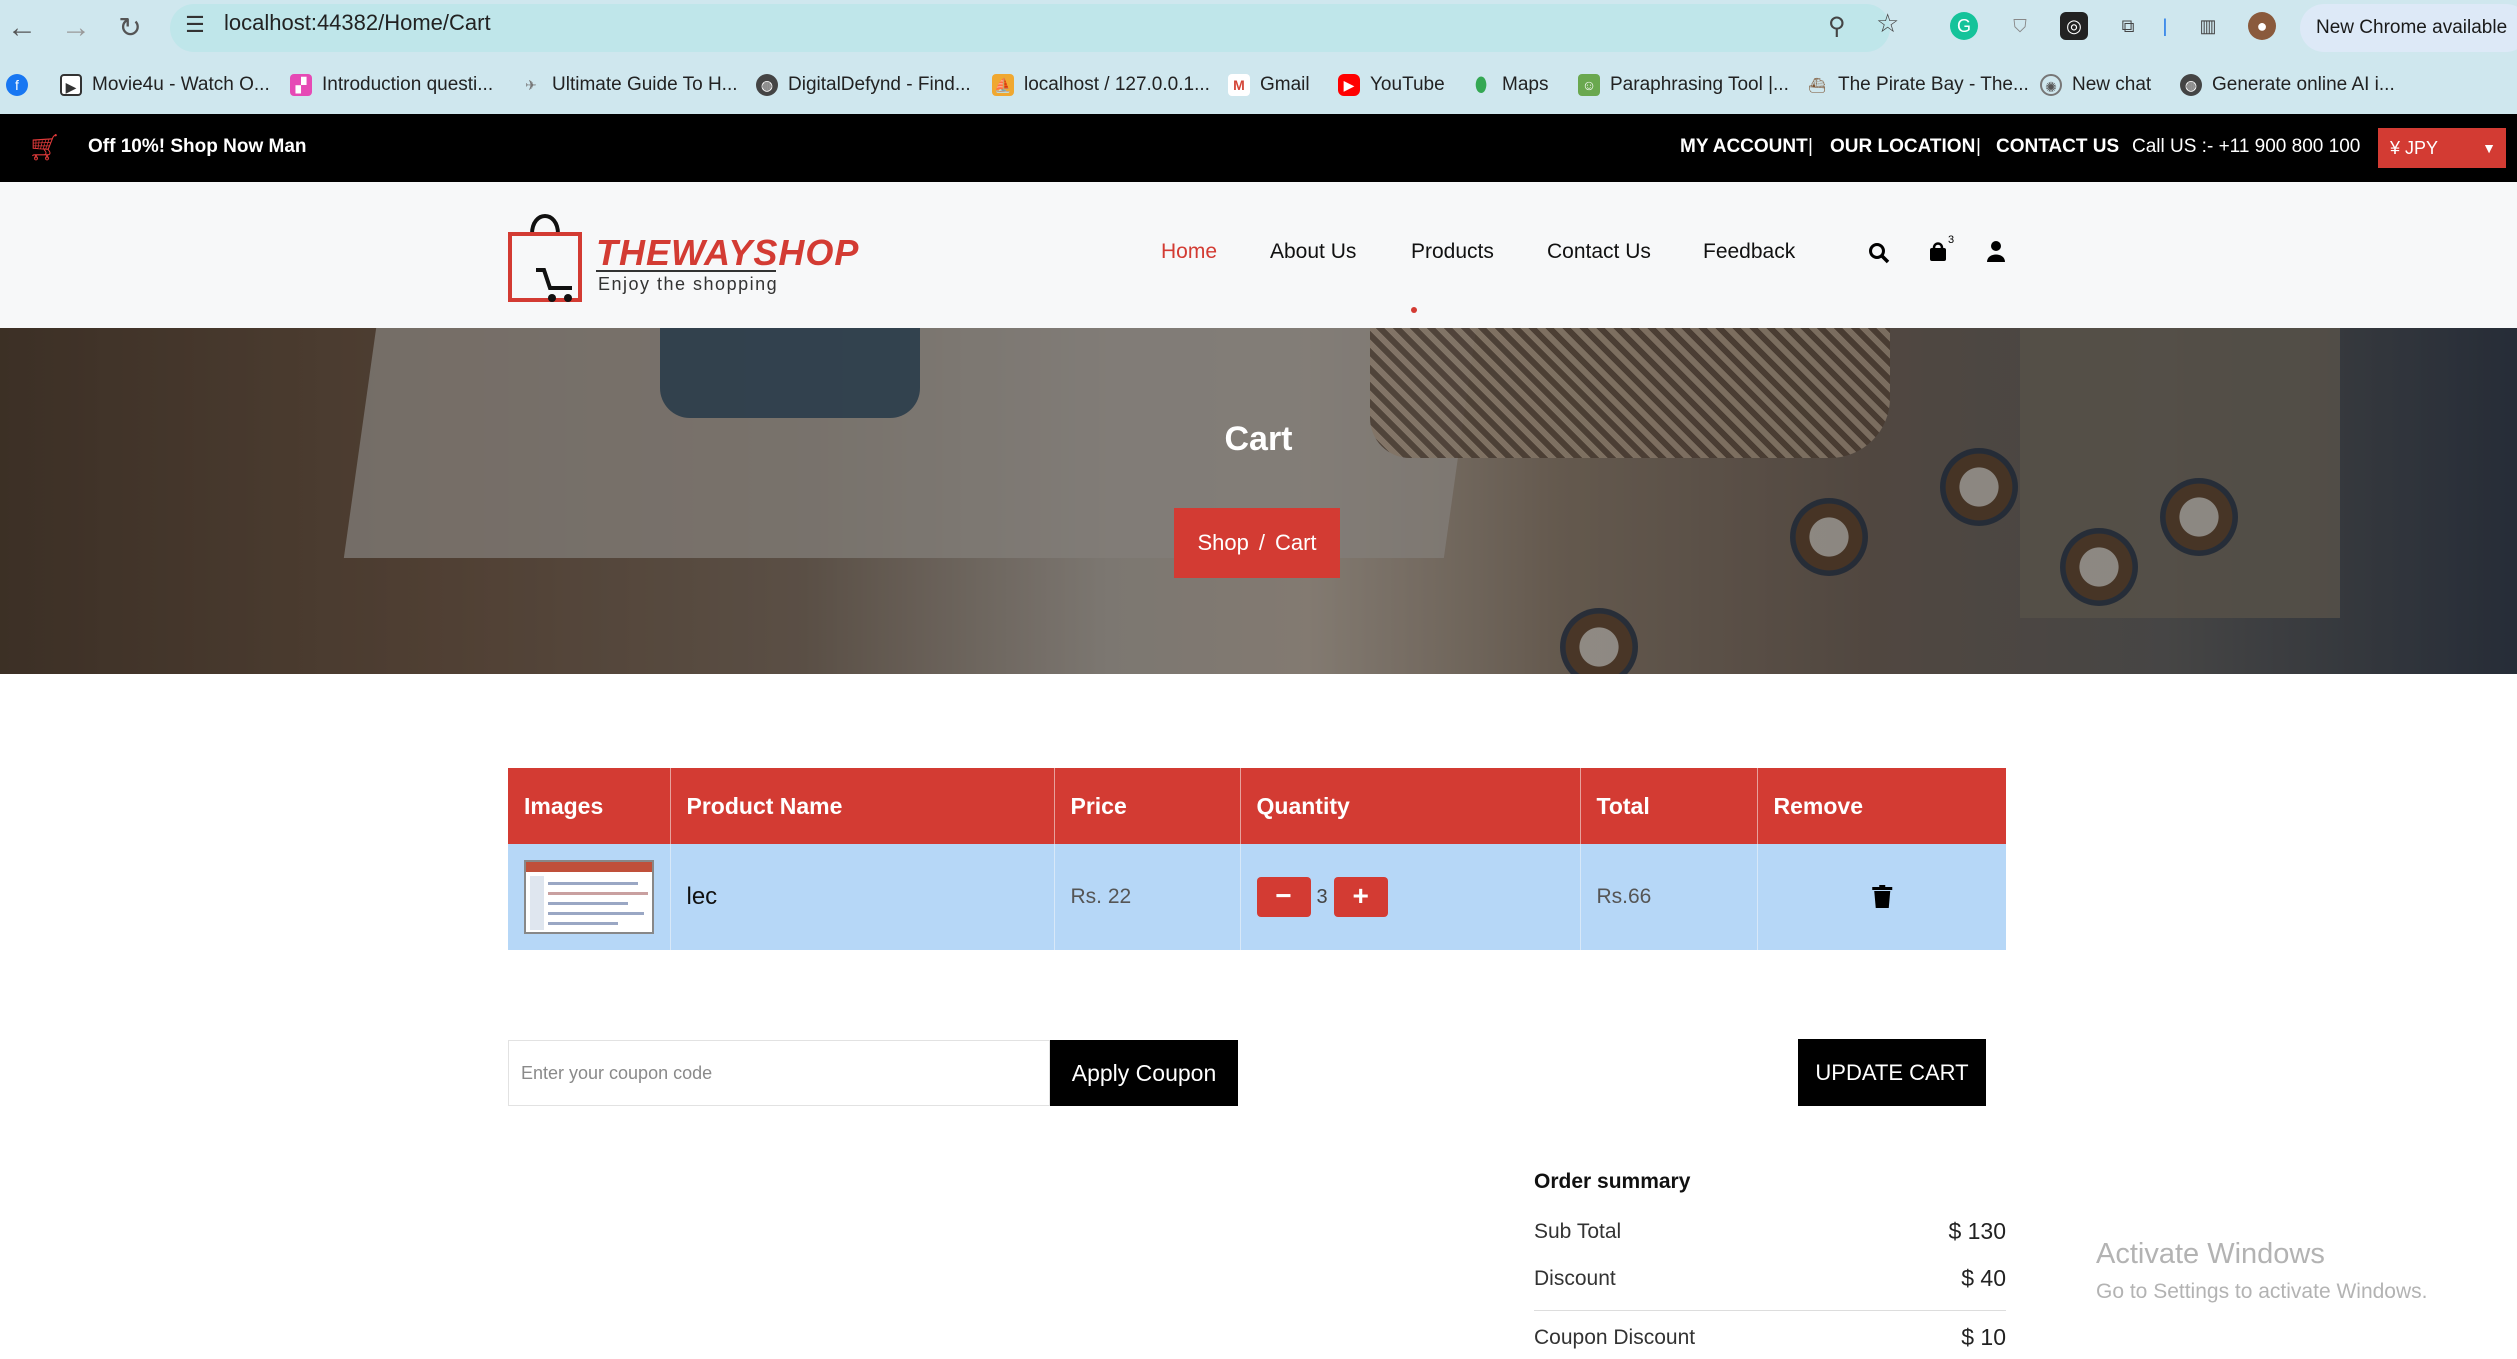 This screenshot has height=1359, width=2517. I want to click on nav-products: Products, so click(1452, 252).